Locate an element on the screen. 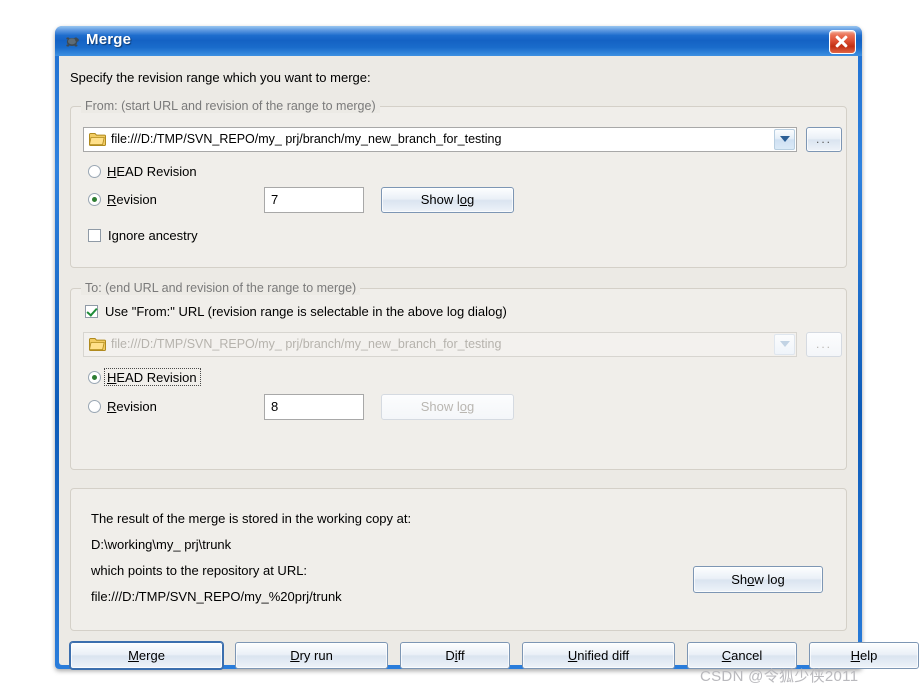 The width and height of the screenshot is (921, 691). label-post: elp is located at coordinates (869, 655).